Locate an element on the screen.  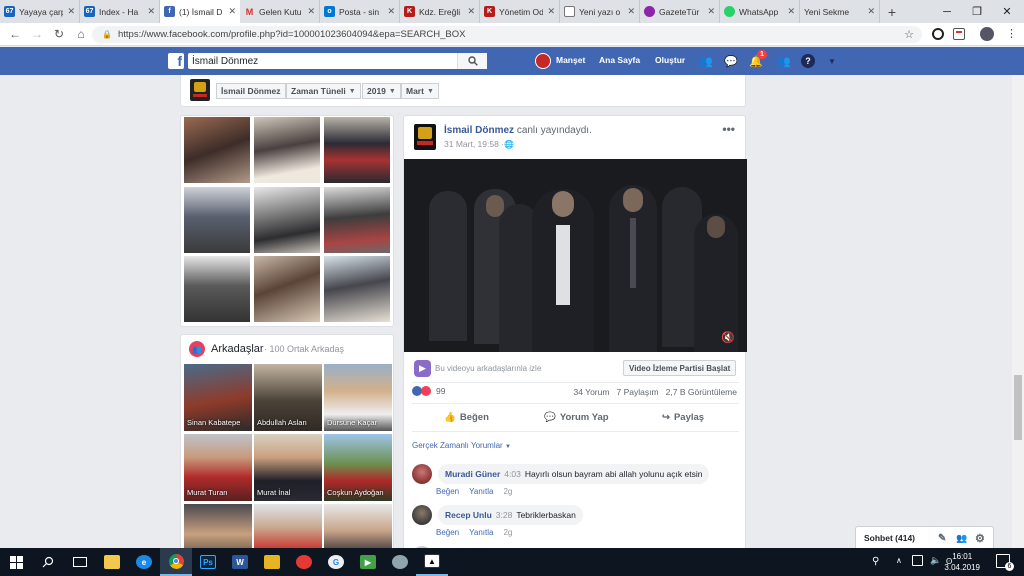
tab-7: Yeni yazı o ✕ is located at coordinates (600, 11).